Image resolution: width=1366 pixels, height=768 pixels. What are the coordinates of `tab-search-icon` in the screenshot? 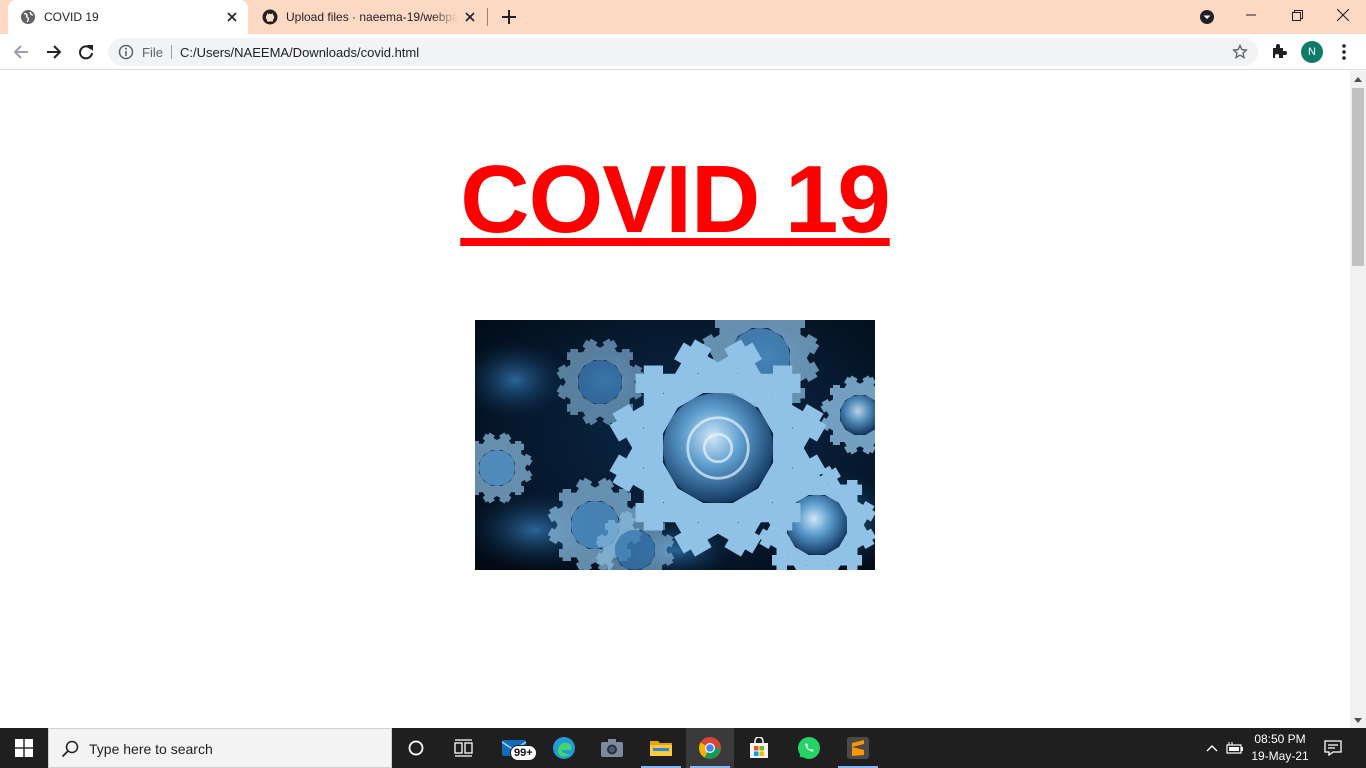 It's located at (1207, 17).